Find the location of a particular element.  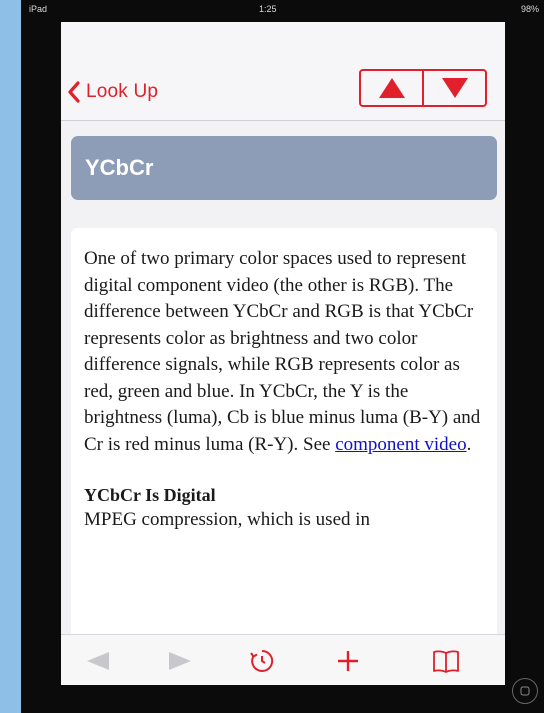

add-bookmark-button is located at coordinates (348, 660).